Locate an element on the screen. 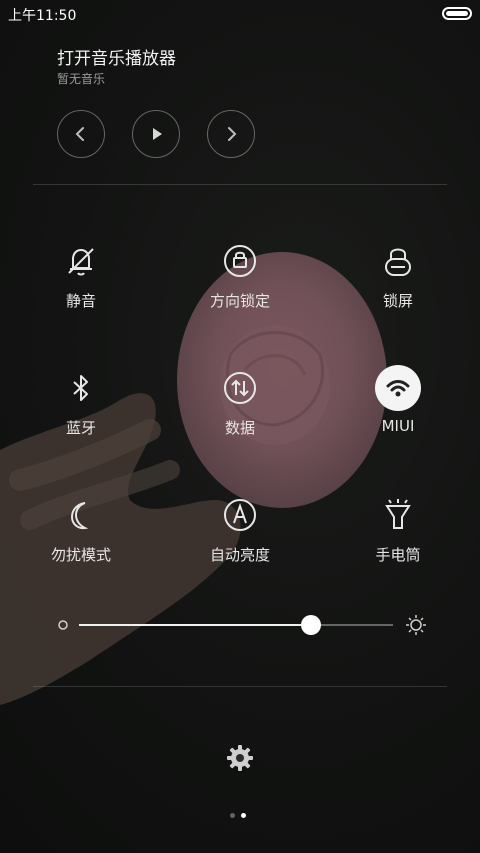  data-icon is located at coordinates (240, 388).